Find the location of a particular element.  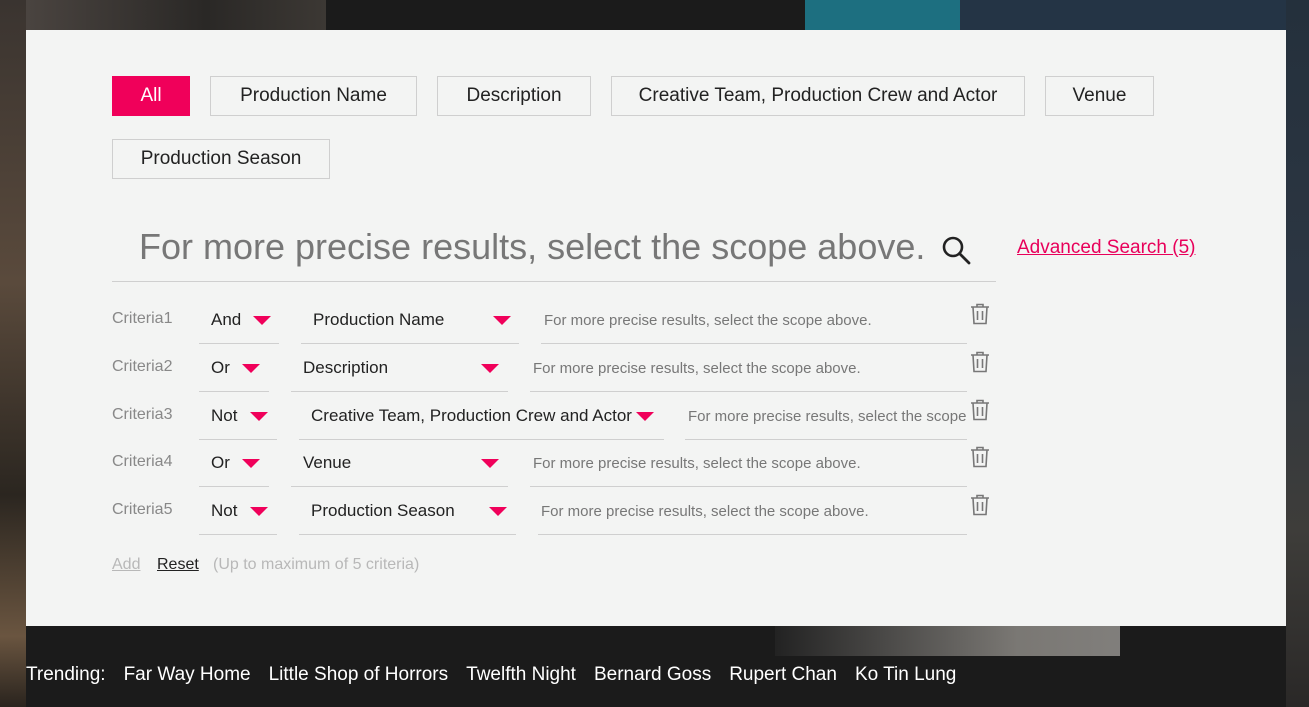

field-select: Production Season is located at coordinates (407, 512).